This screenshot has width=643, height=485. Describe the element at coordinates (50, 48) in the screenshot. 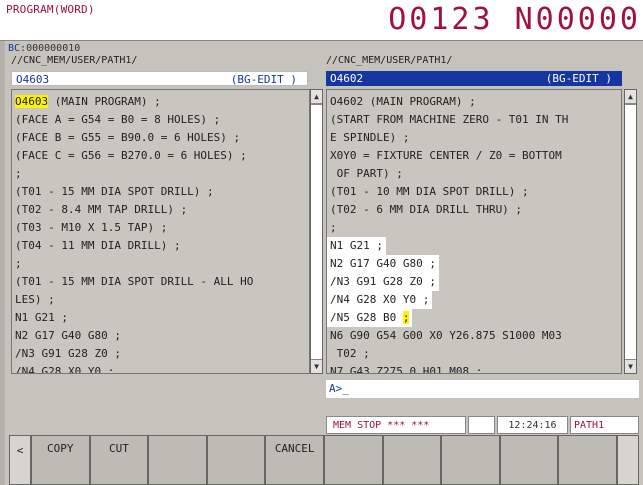

I see `block-counter-value: :000000010` at that location.